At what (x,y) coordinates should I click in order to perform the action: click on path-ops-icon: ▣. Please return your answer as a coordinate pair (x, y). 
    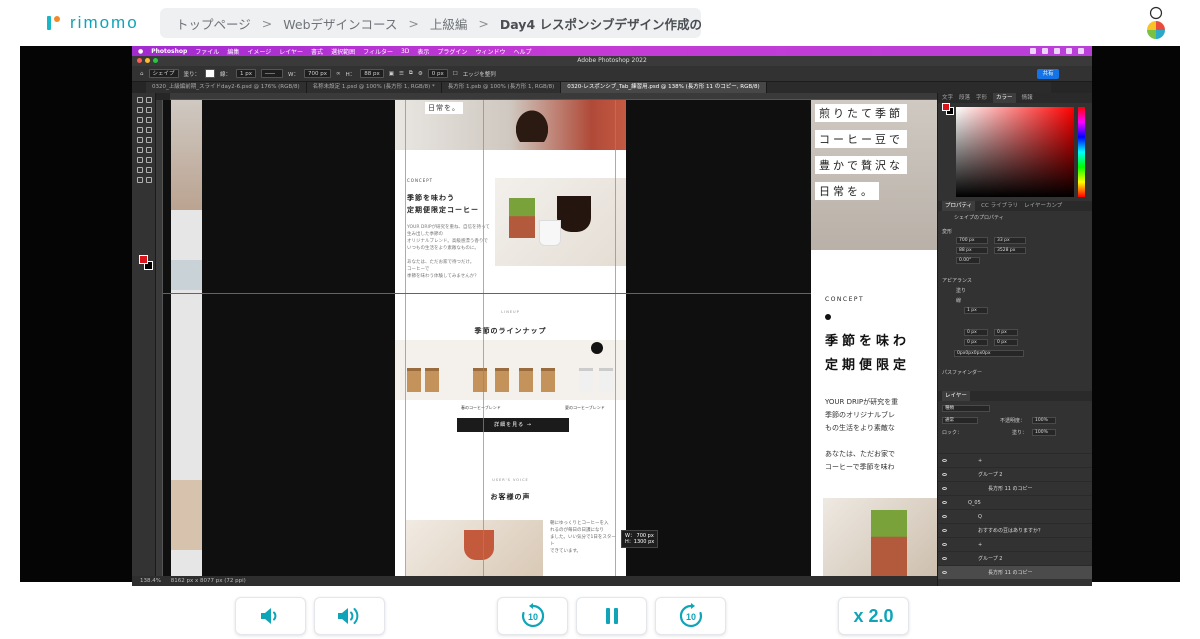
    Looking at the image, I should click on (391, 74).